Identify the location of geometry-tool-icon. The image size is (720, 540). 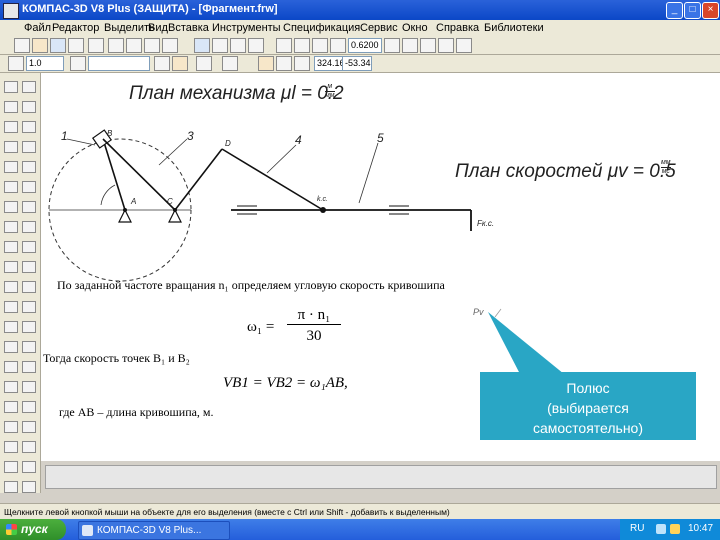
(11, 87).